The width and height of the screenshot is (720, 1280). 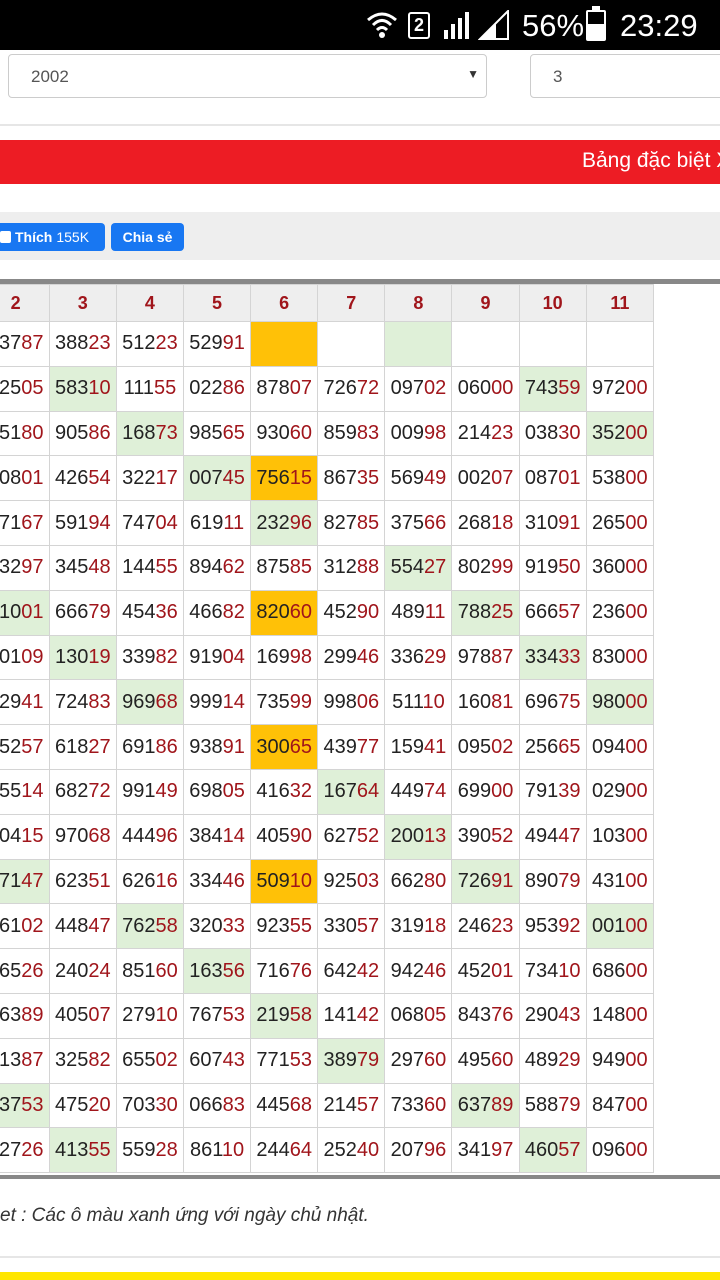 I want to click on year-select-value: 2002, so click(x=50, y=76).